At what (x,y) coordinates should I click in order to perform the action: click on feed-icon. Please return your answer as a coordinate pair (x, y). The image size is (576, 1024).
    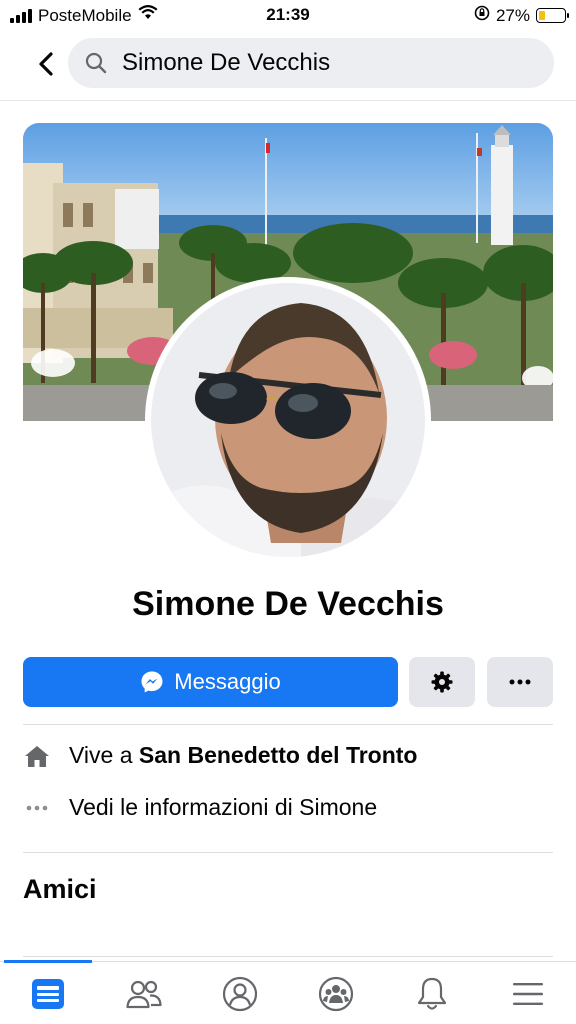
    Looking at the image, I should click on (48, 994).